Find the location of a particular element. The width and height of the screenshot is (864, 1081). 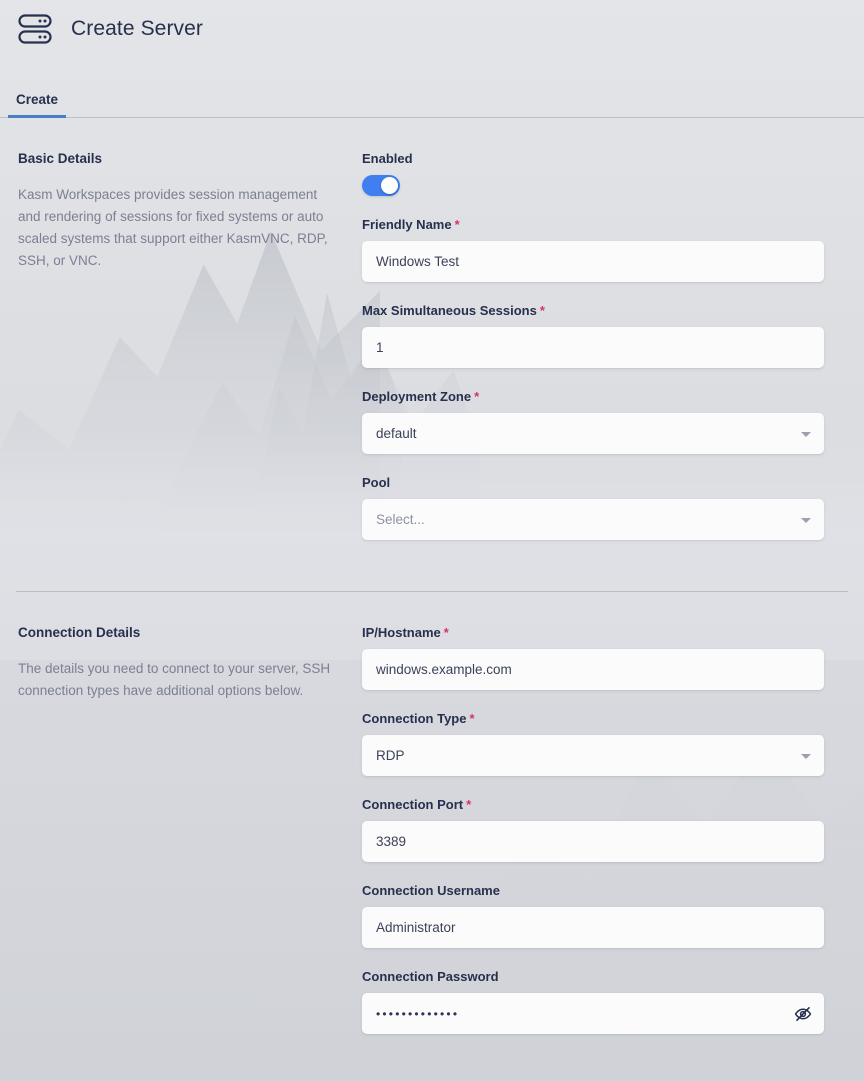

connection-port-input: 3389 is located at coordinates (593, 841).